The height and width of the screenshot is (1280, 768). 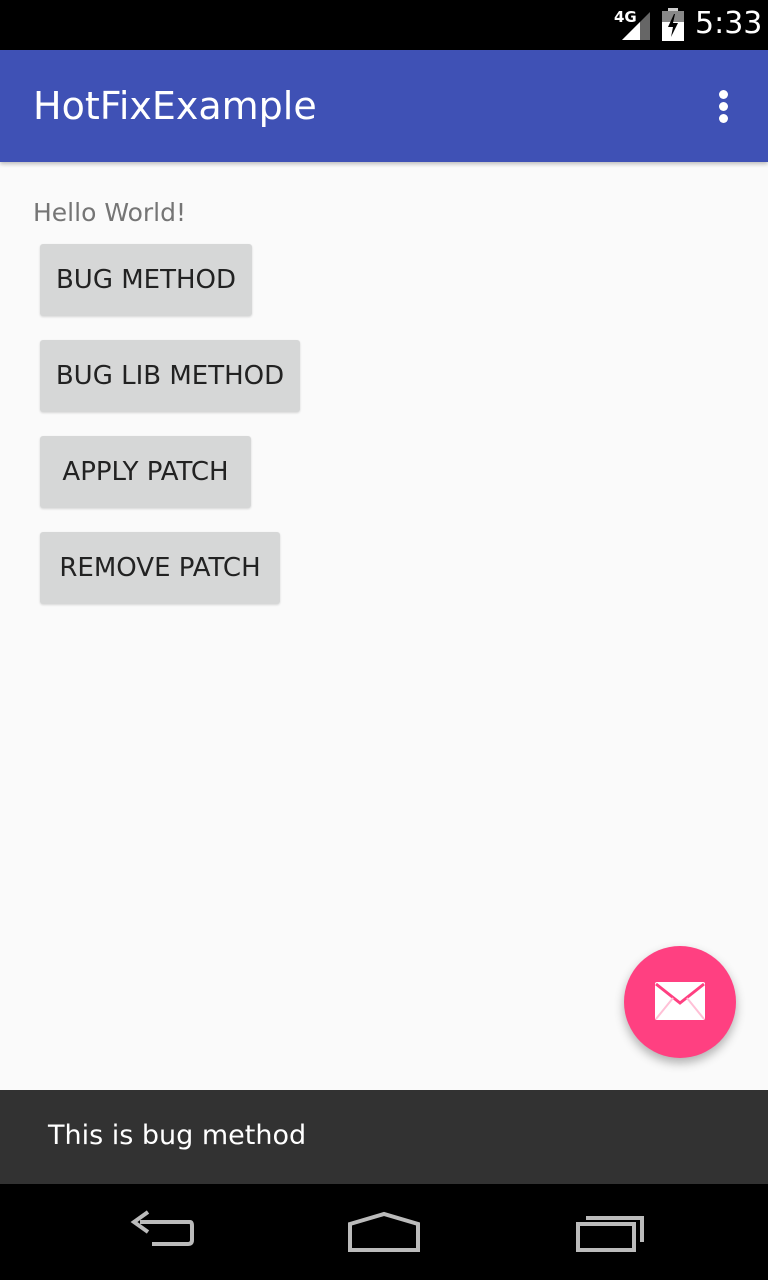 I want to click on more-vert-icon, so click(x=724, y=106).